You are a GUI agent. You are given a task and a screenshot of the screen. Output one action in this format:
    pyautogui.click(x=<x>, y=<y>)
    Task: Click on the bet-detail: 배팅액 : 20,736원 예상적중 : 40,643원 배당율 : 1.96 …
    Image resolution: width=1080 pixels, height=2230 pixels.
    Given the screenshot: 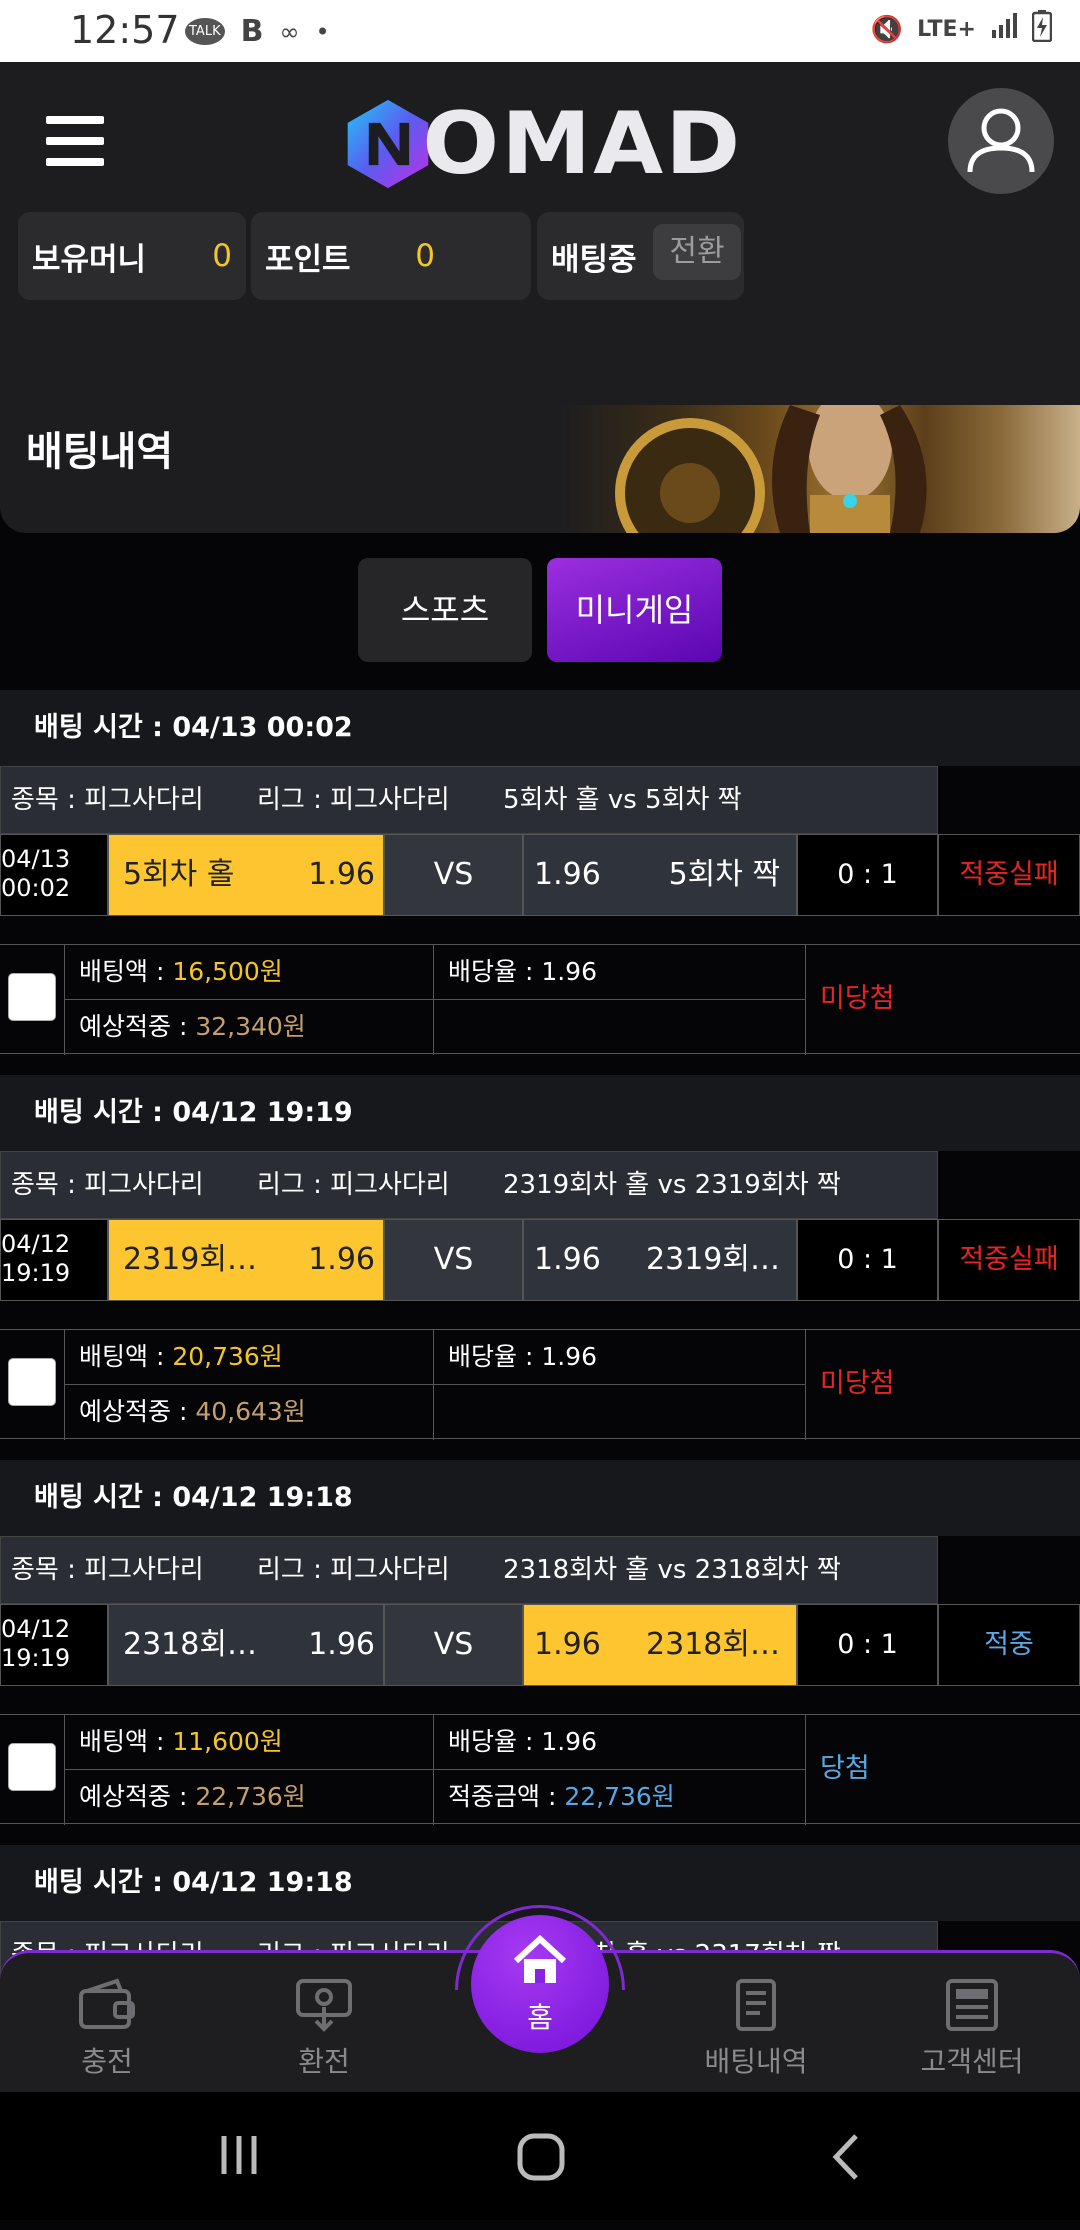 What is the action you would take?
    pyautogui.click(x=540, y=1384)
    